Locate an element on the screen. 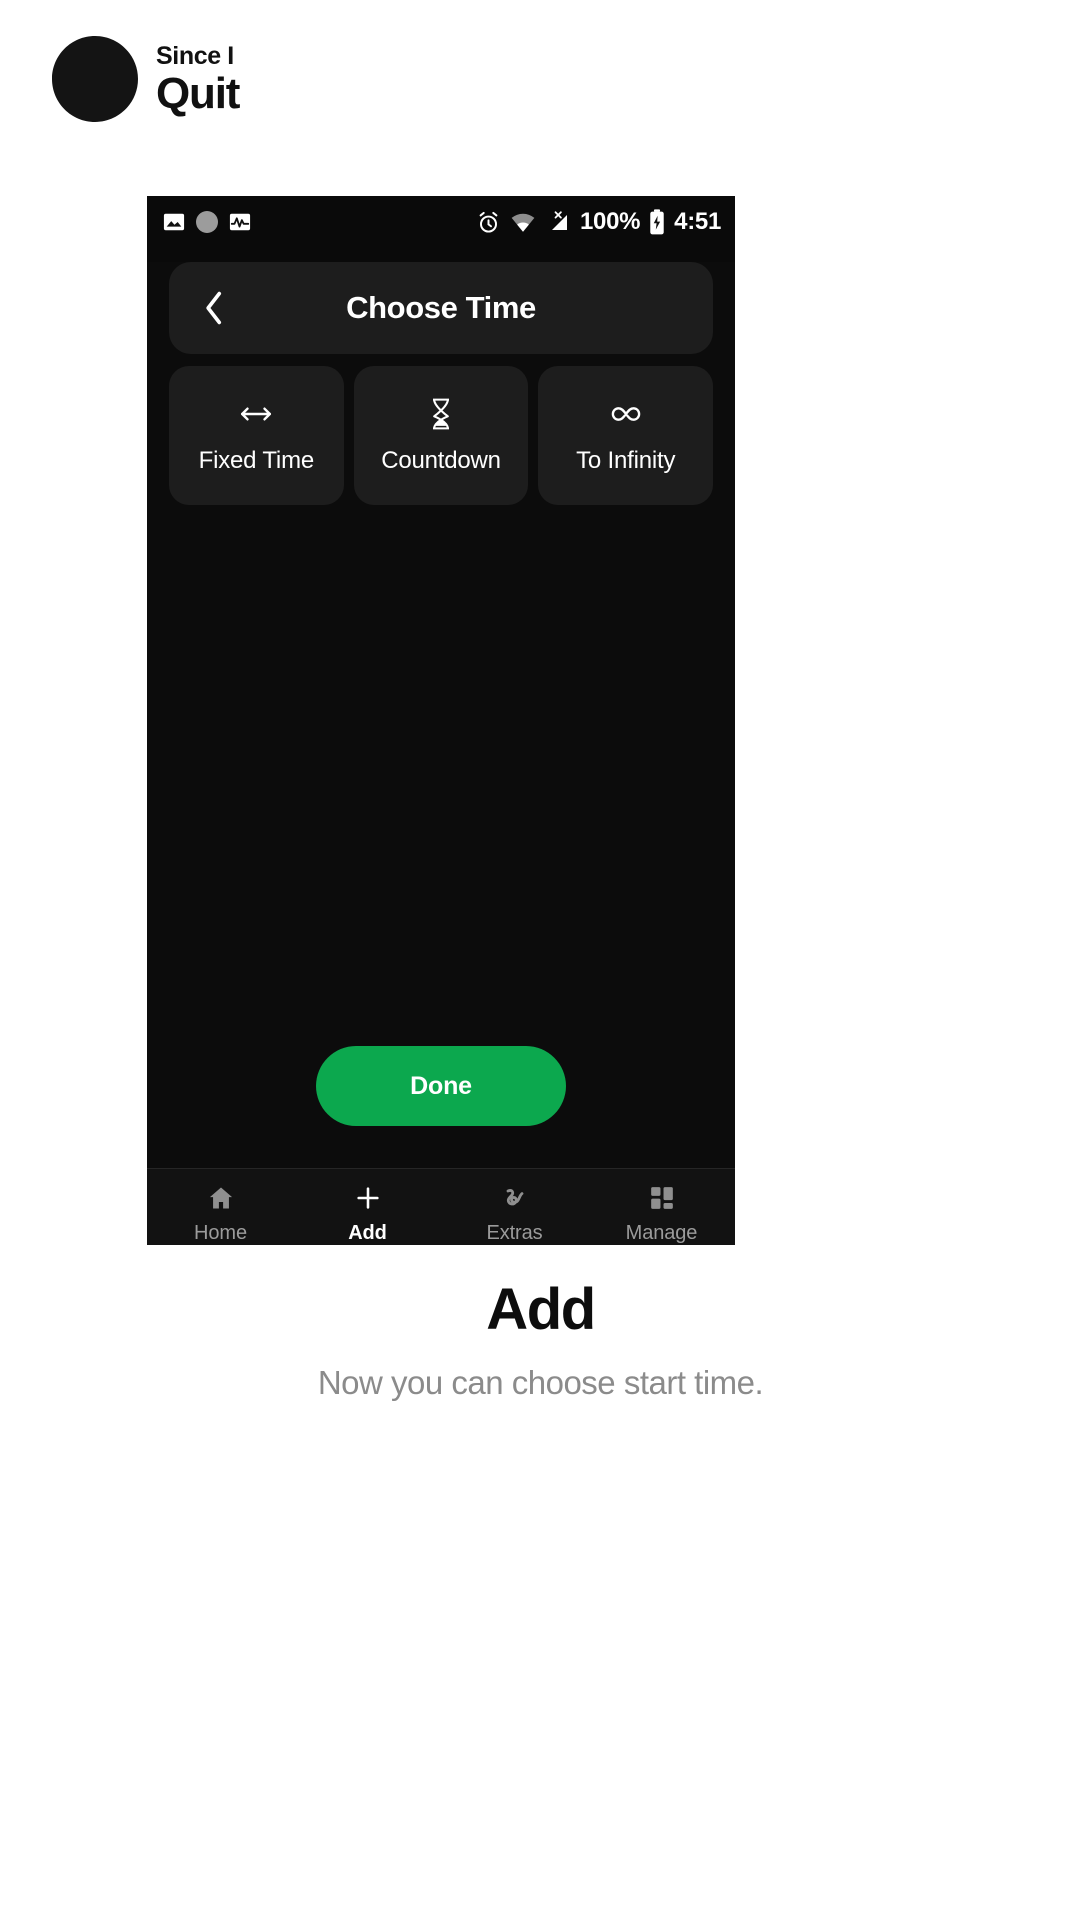  option-fixed-time: Fixed Time is located at coordinates (256, 435).